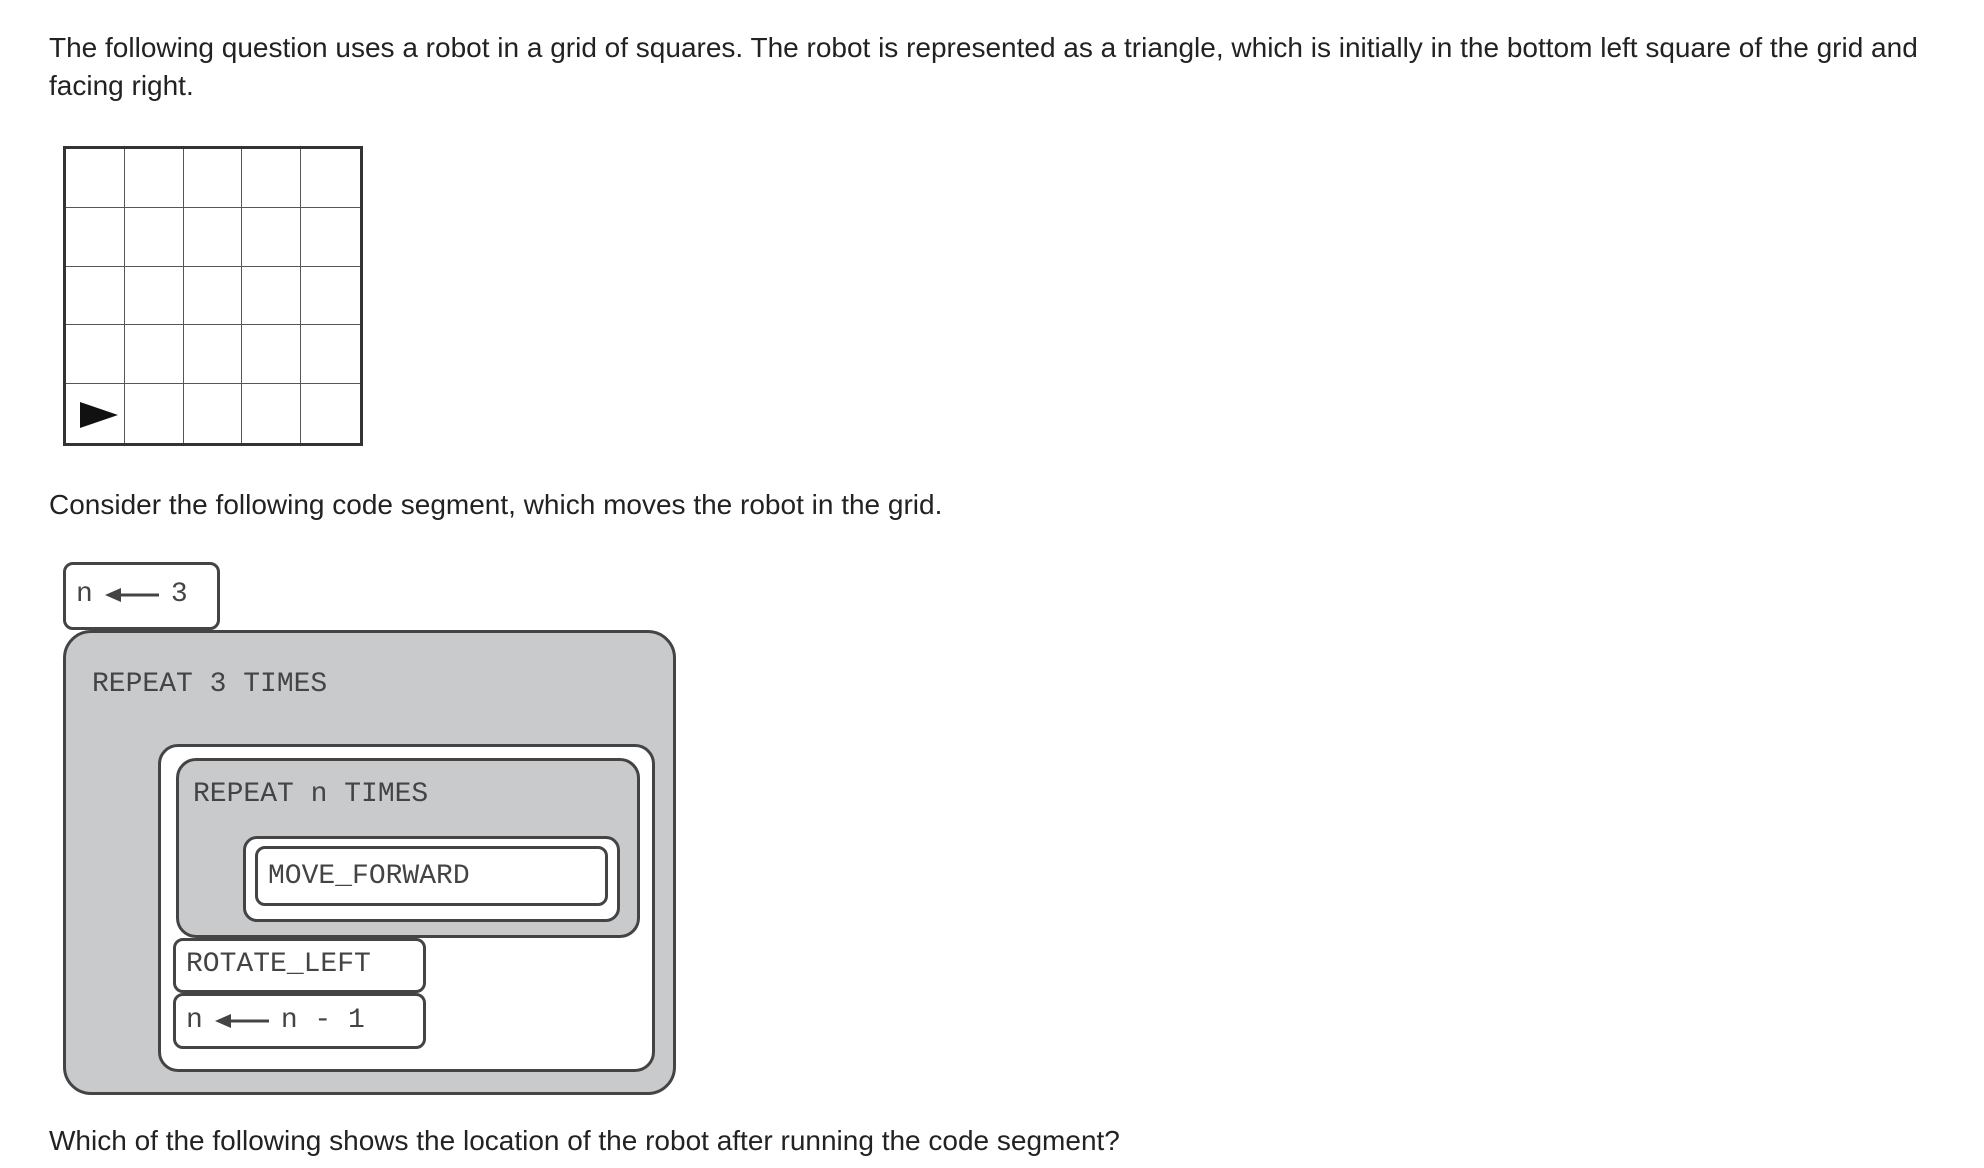 The width and height of the screenshot is (1984, 1168). I want to click on decrement-arrow-icon, so click(241, 1020).